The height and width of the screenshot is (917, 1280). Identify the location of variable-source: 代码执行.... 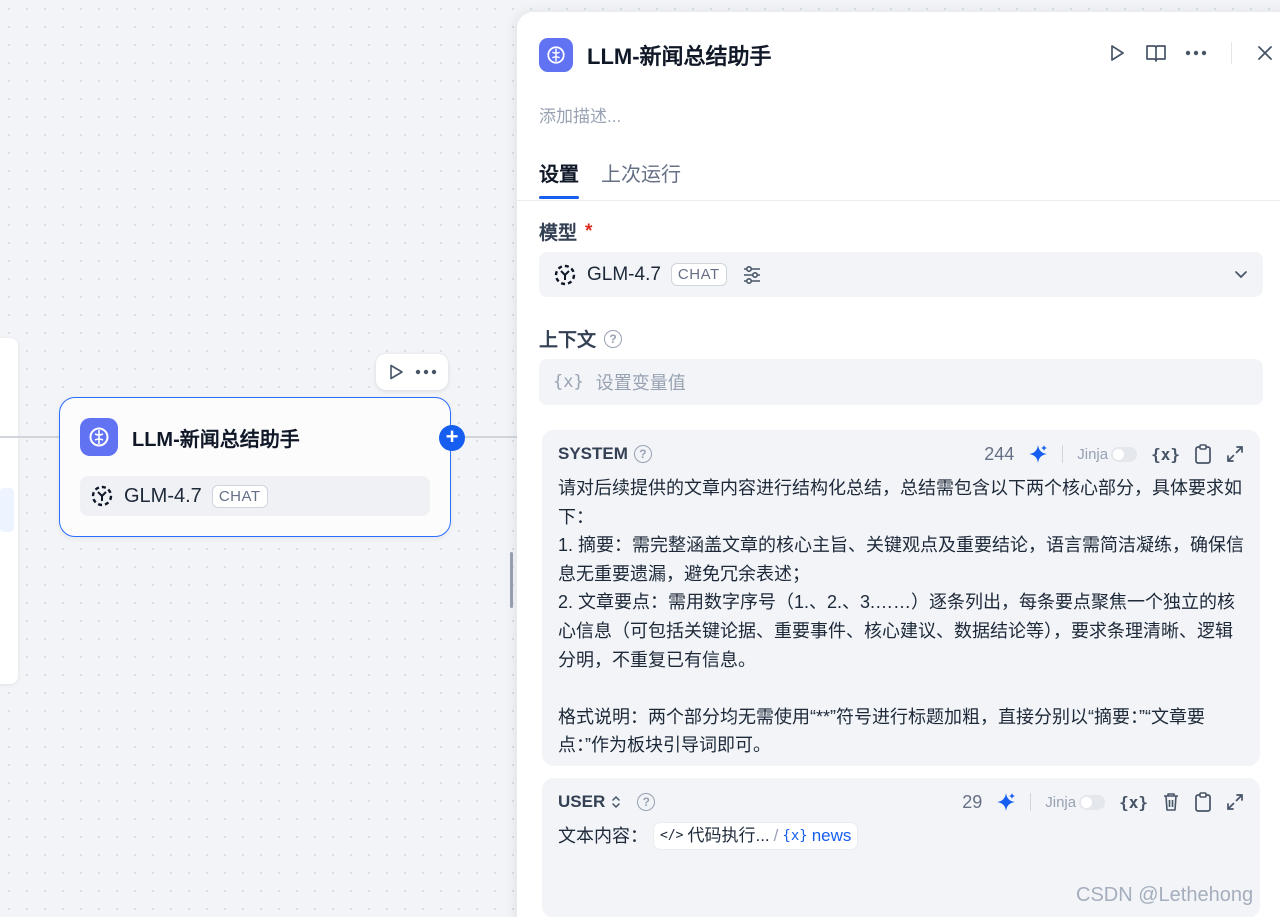
(728, 835).